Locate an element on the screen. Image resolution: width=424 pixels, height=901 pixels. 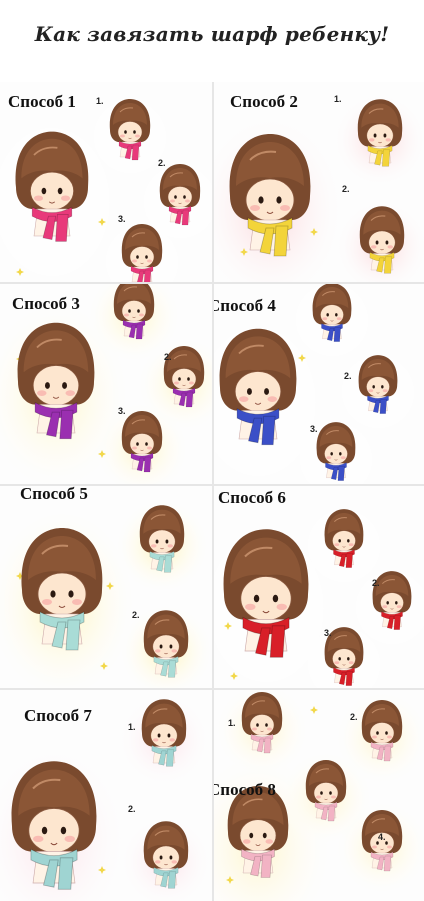
method-panel-8: 1. 2. 4. Способ 8 is located at coordinates (319, 795).